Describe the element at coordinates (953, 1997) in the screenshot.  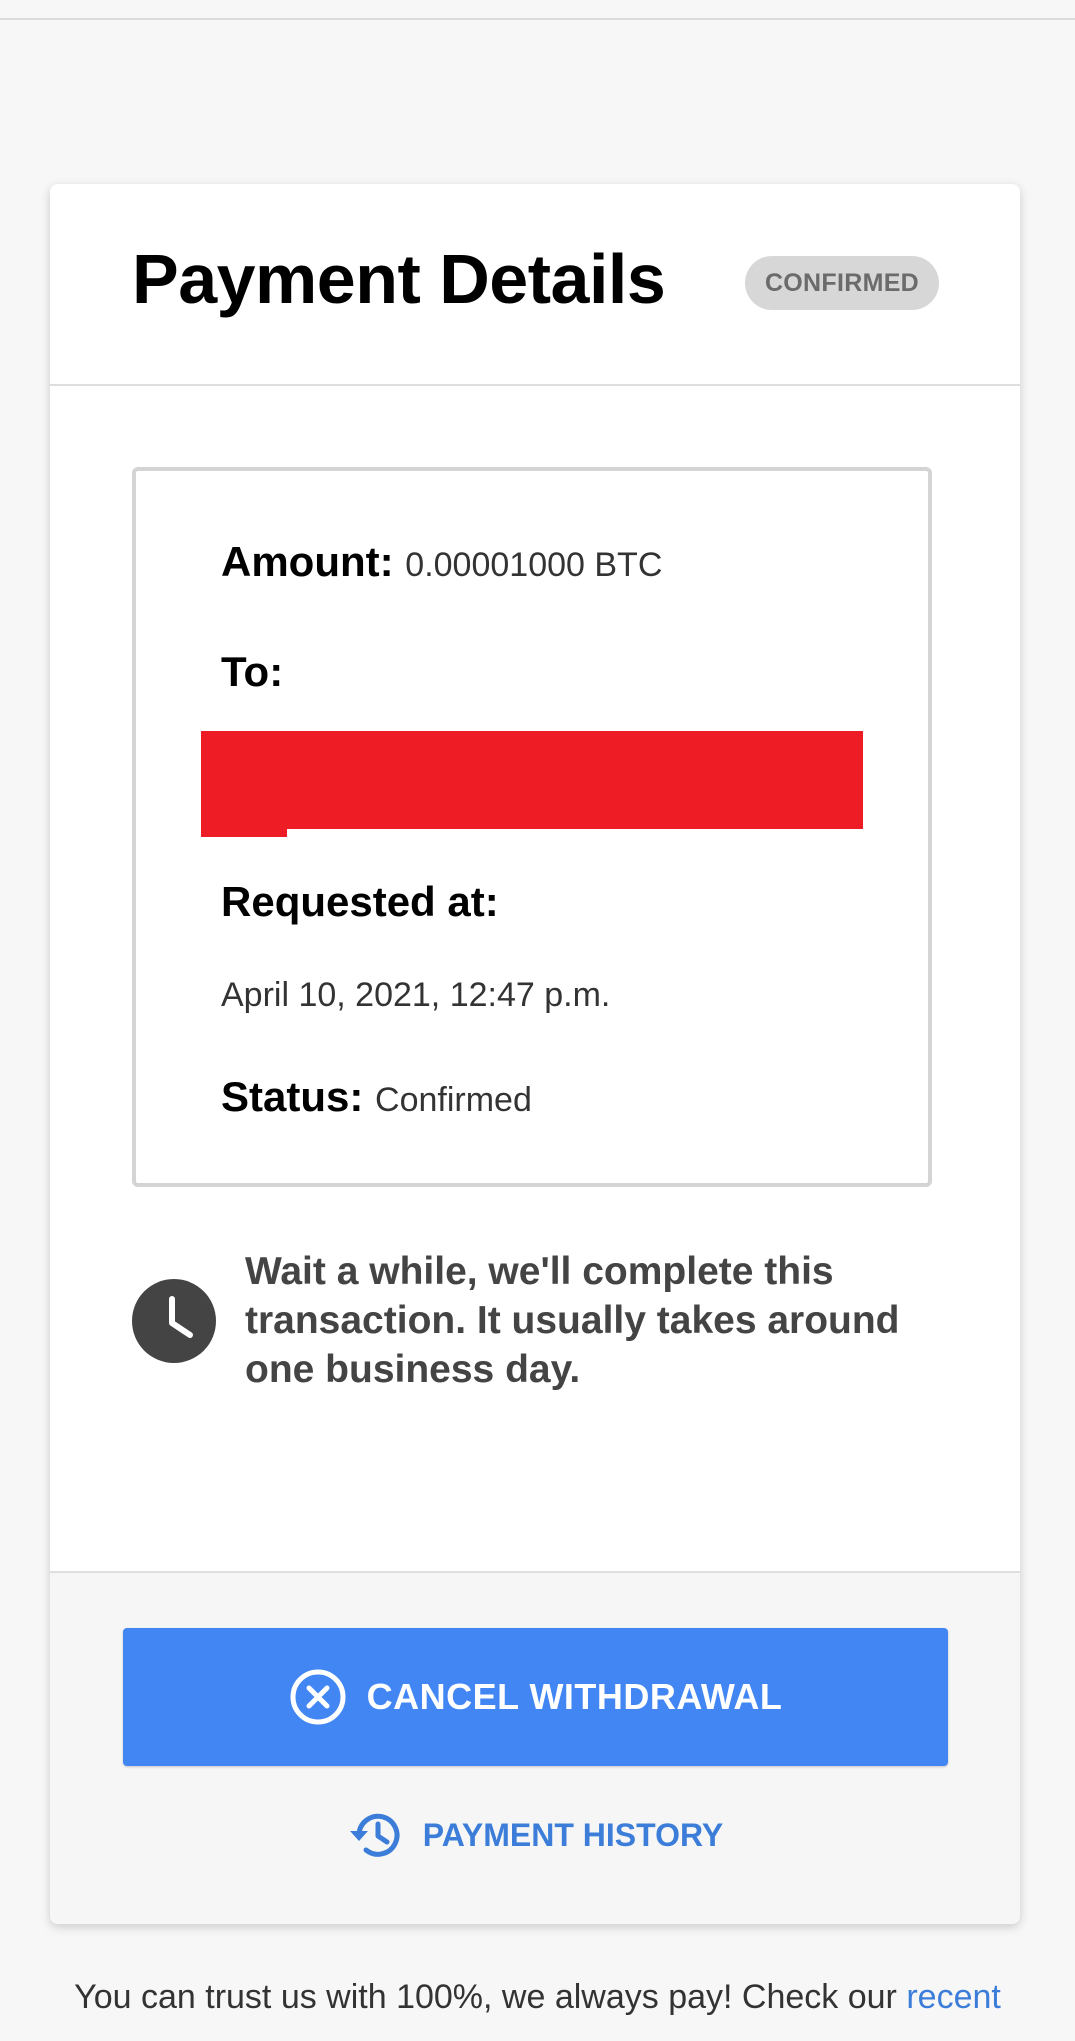
I see `recent-payments-link: recent` at that location.